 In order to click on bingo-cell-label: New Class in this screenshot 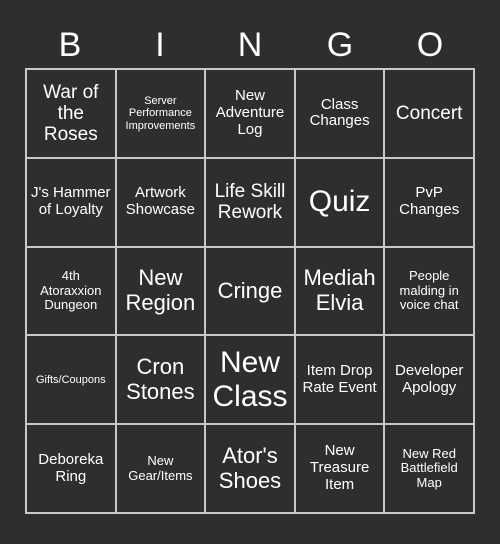, I will do `click(250, 379)`.